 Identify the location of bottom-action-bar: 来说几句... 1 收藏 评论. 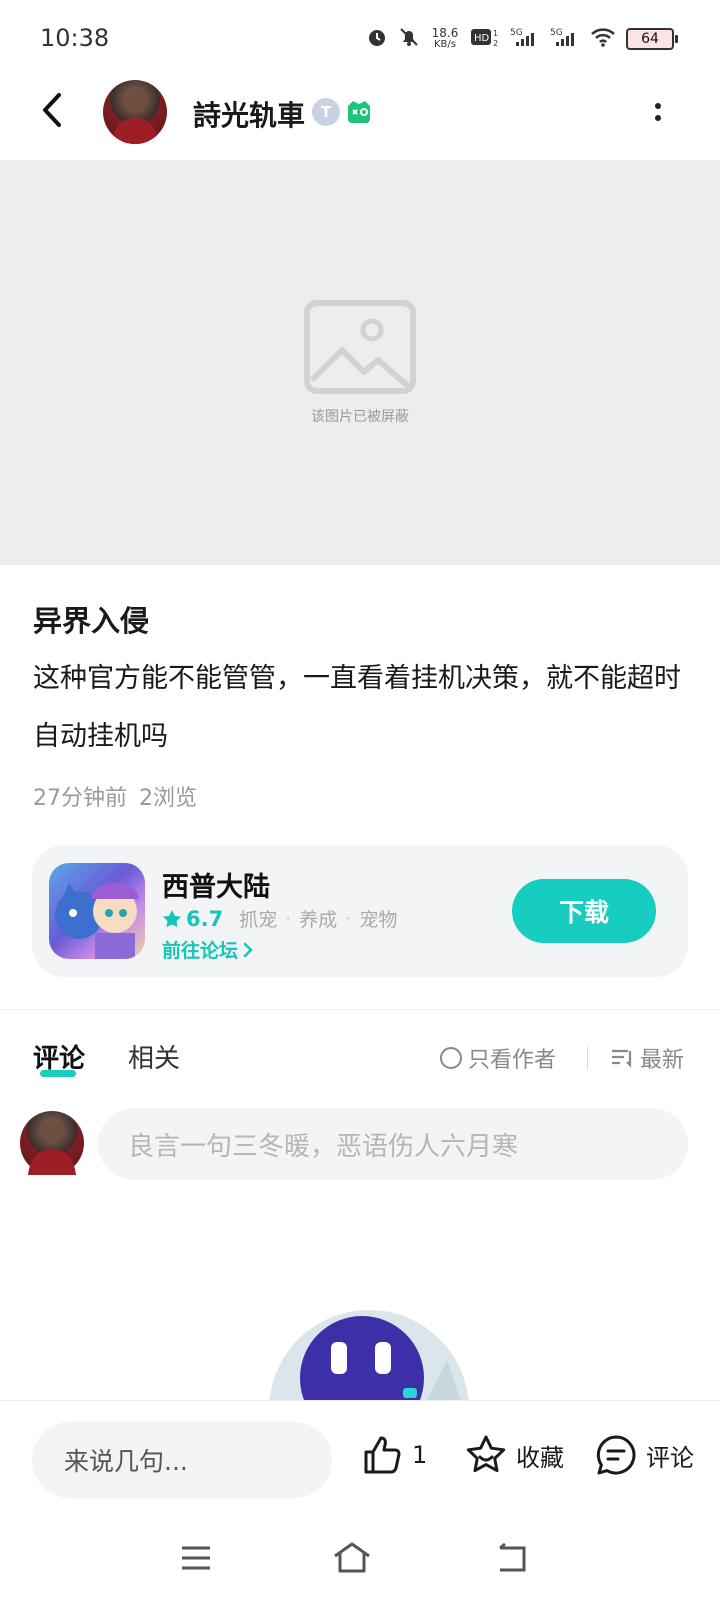
(360, 1458).